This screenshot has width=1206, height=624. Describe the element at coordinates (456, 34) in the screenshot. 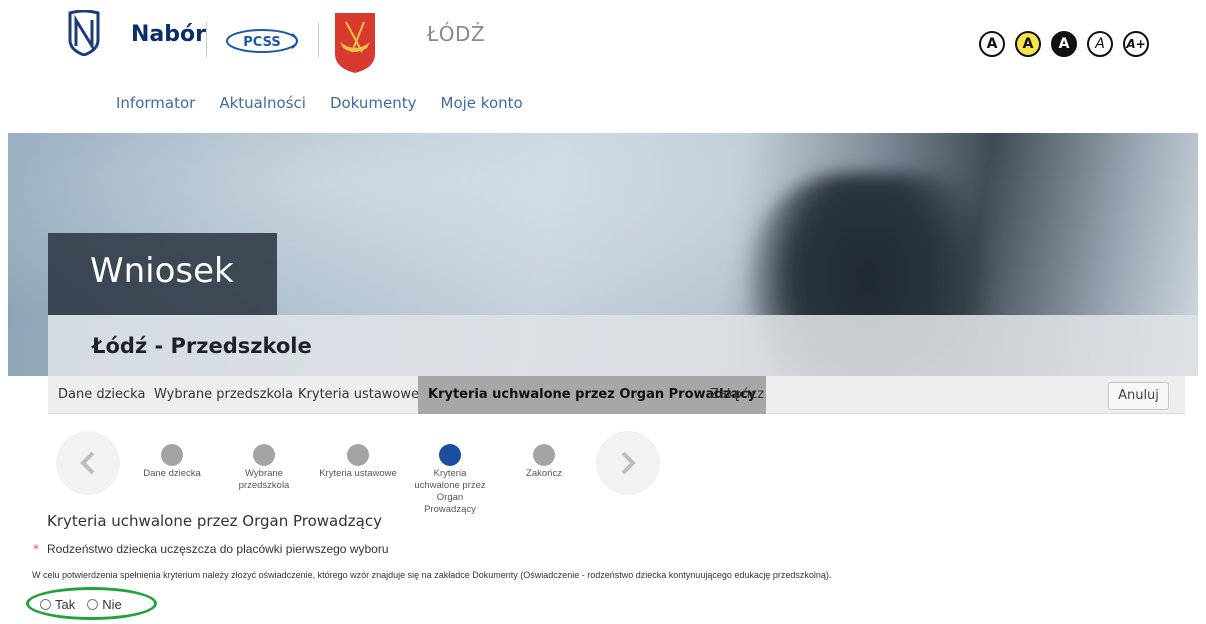

I see `city-name: ŁÓDŹ` at that location.